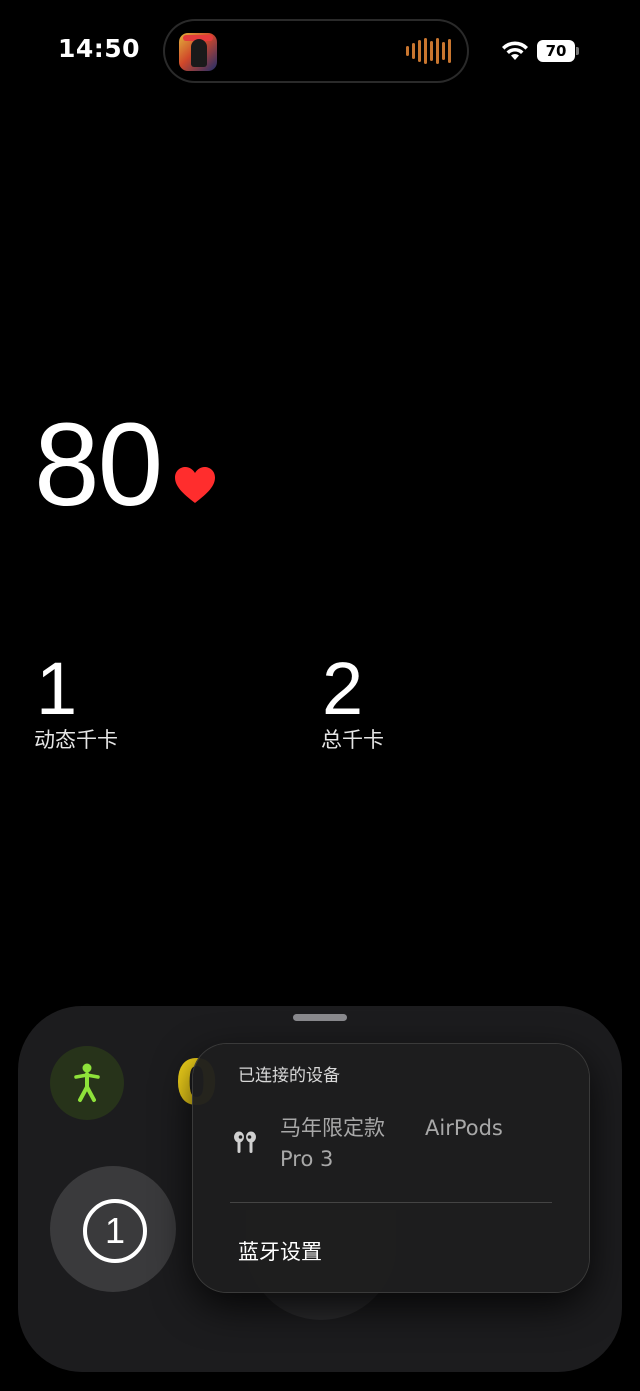 The width and height of the screenshot is (640, 1391). I want to click on walking-figure-icon, so click(87, 1082).